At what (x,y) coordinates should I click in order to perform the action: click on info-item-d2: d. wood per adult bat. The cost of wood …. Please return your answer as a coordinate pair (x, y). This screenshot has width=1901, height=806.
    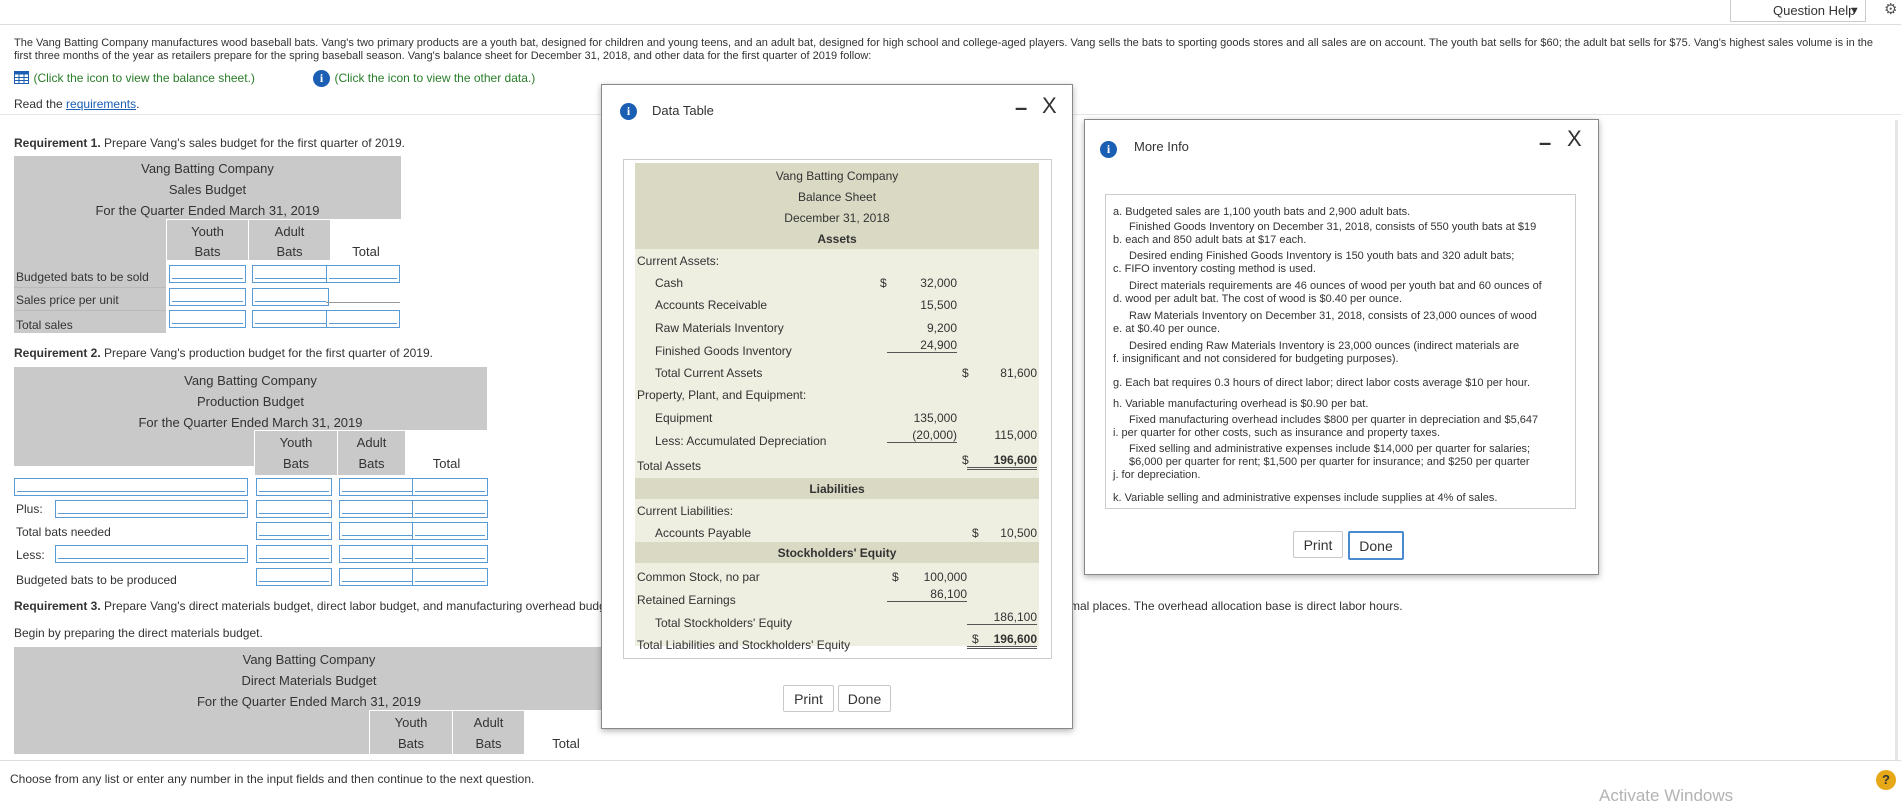
    Looking at the image, I should click on (1258, 299).